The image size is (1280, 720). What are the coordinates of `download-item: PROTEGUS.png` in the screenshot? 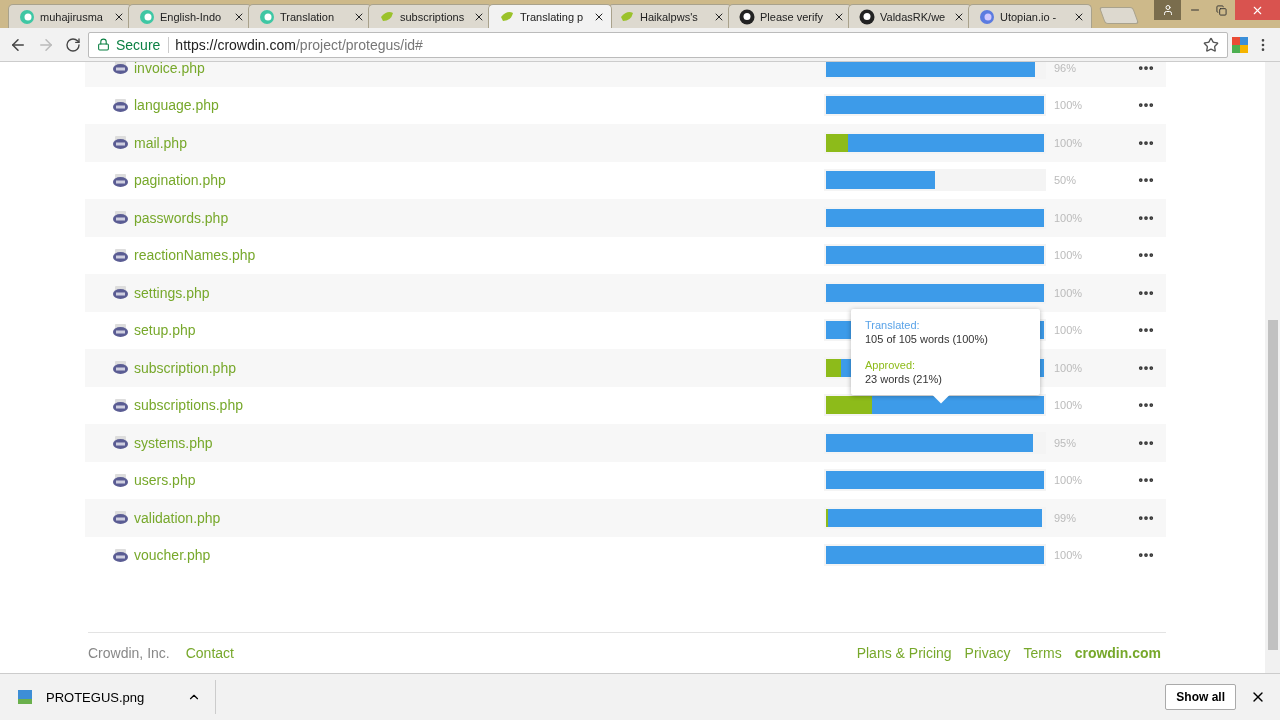 It's located at (117, 697).